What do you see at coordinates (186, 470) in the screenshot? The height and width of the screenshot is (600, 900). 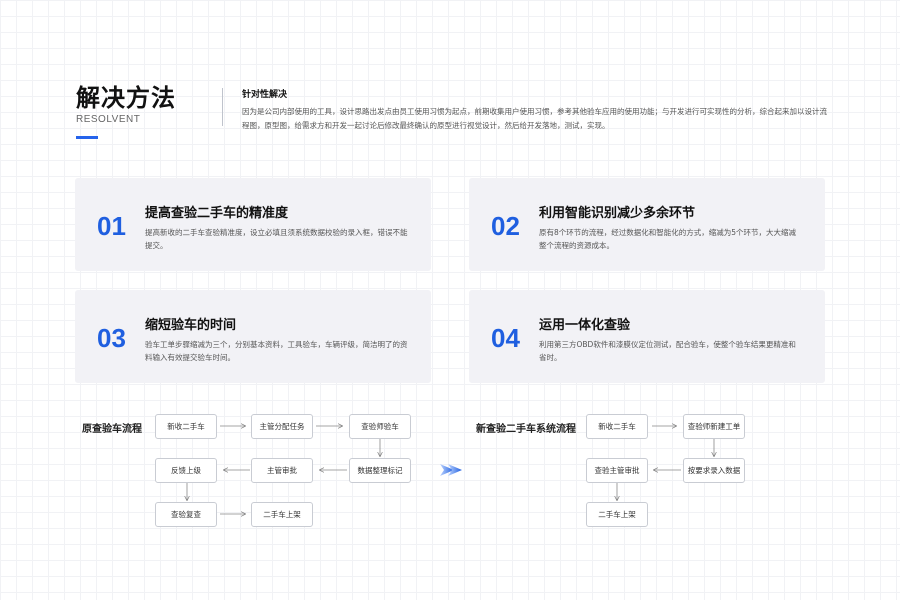 I see `flow-node: 反馈上级` at bounding box center [186, 470].